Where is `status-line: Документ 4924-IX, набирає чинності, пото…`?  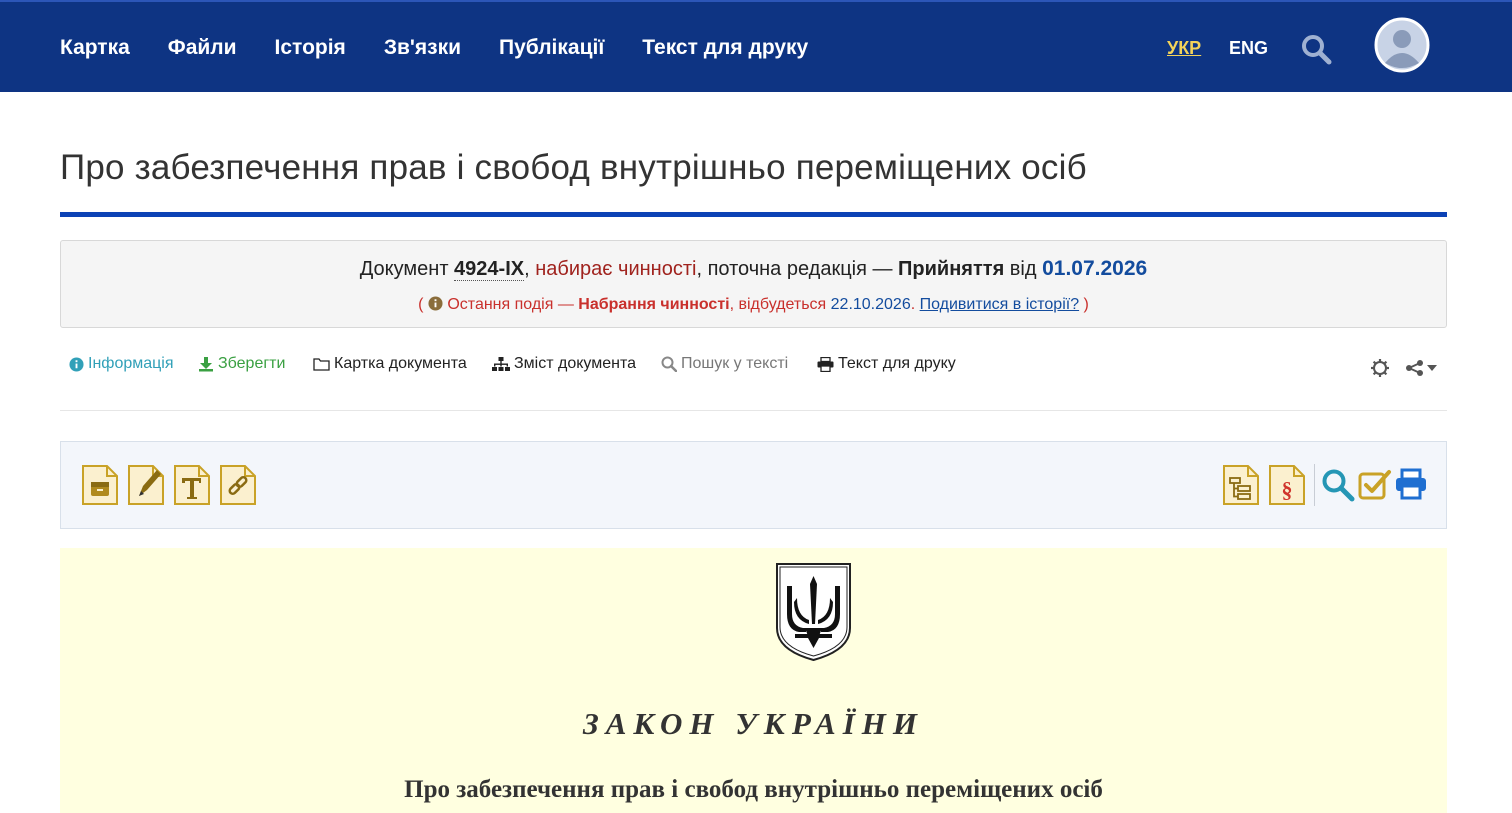
status-line: Документ 4924-IX, набирає чинності, пото… is located at coordinates (753, 269).